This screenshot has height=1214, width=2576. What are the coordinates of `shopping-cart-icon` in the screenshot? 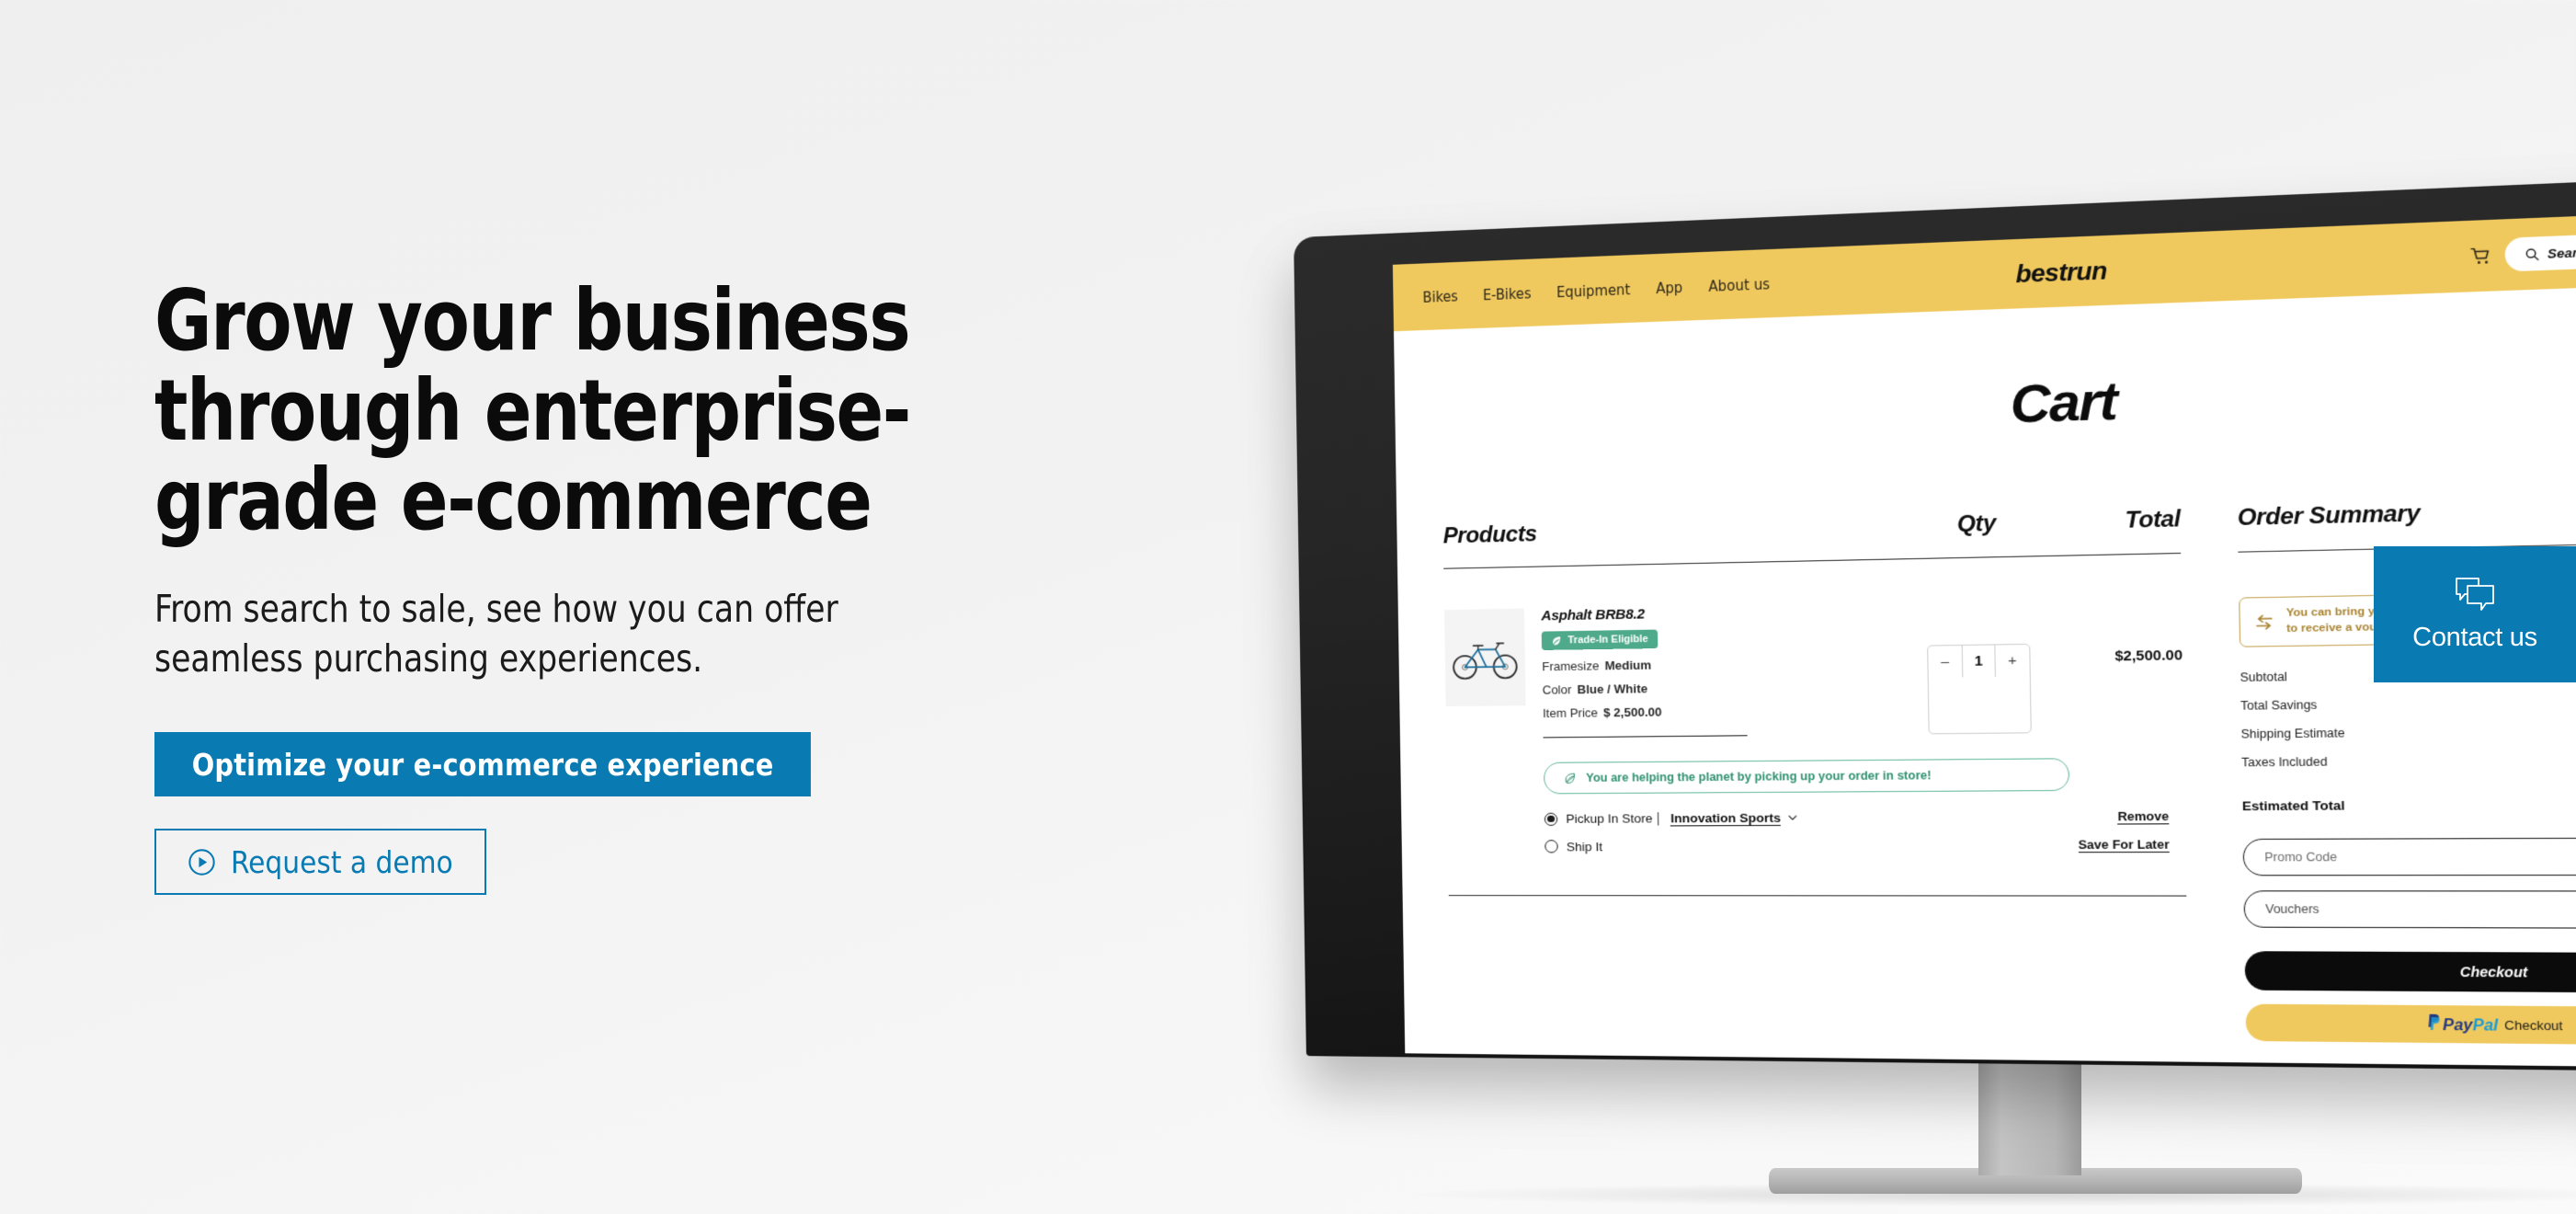 It's located at (2481, 256).